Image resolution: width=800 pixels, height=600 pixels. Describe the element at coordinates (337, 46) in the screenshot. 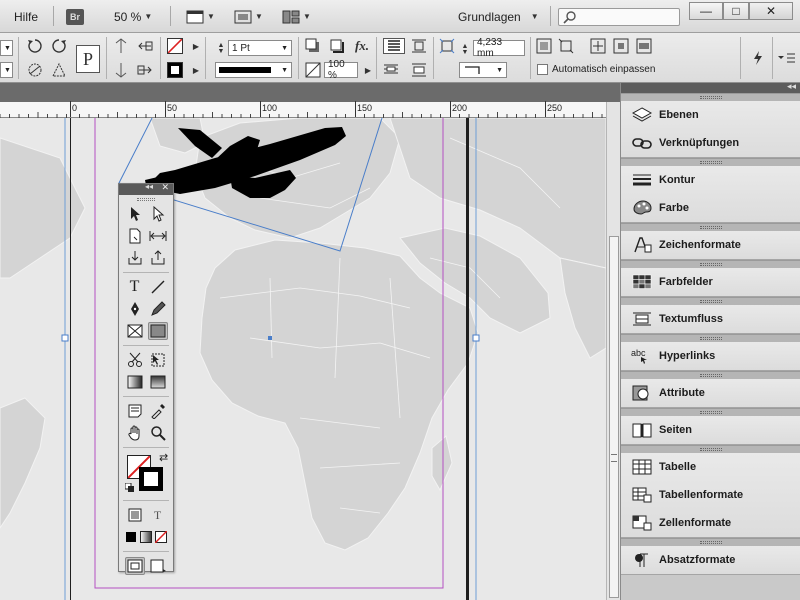

I see `shadow-box-button` at that location.